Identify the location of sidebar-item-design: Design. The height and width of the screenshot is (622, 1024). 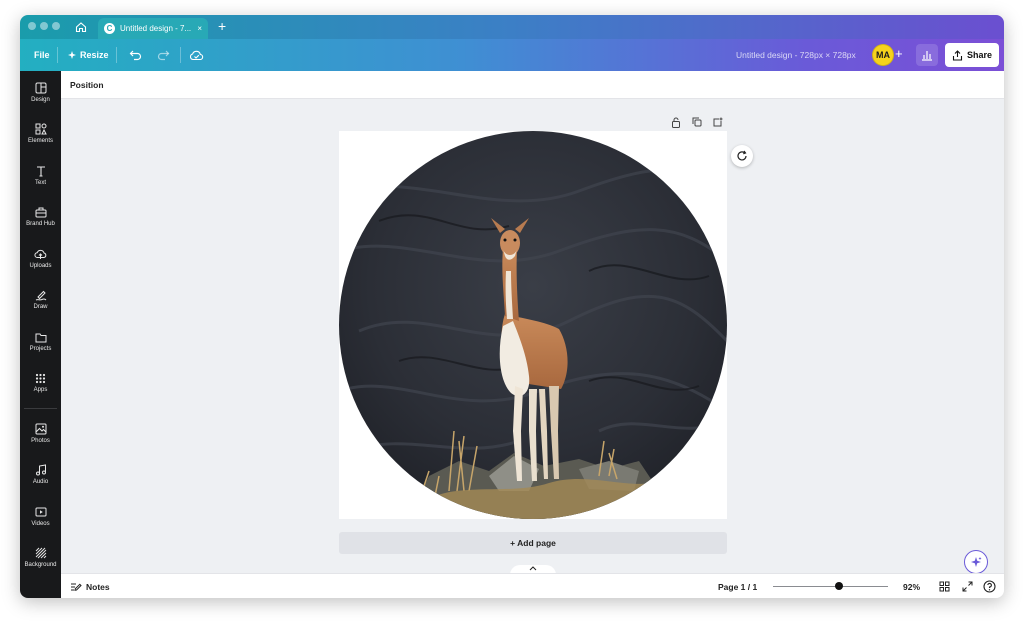
(40, 99).